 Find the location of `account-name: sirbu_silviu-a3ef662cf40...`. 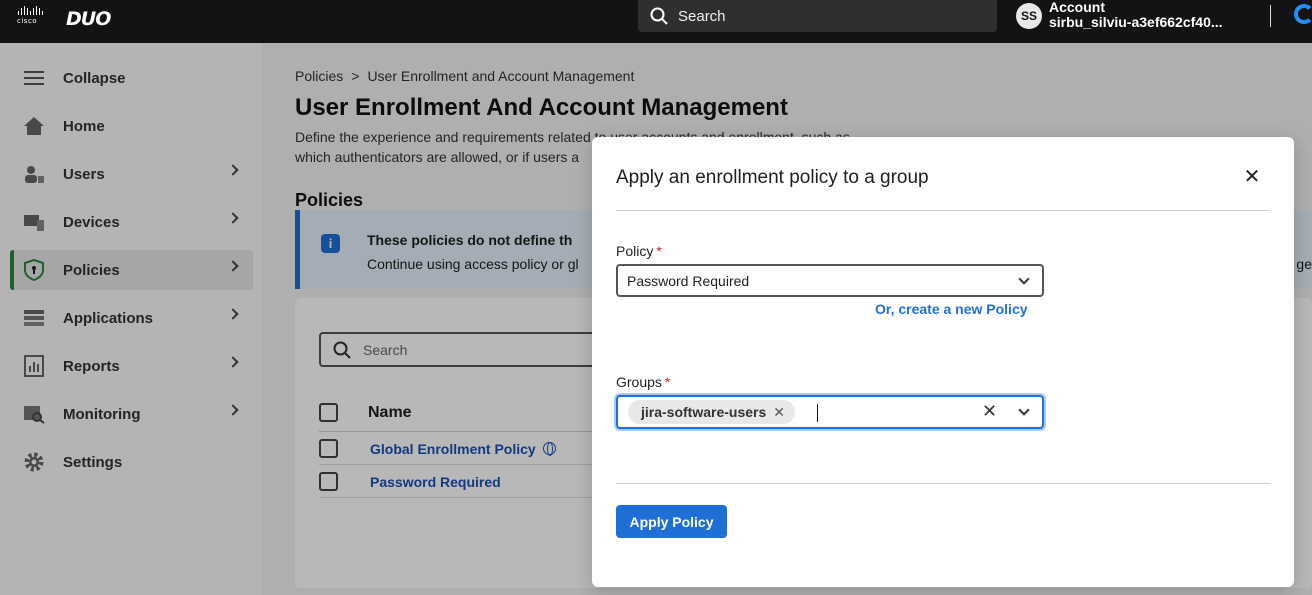

account-name: sirbu_silviu-a3ef662cf40... is located at coordinates (1136, 22).